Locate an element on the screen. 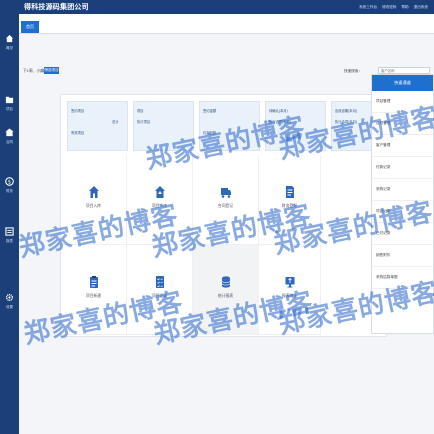  clipboard-icon is located at coordinates (93, 282).